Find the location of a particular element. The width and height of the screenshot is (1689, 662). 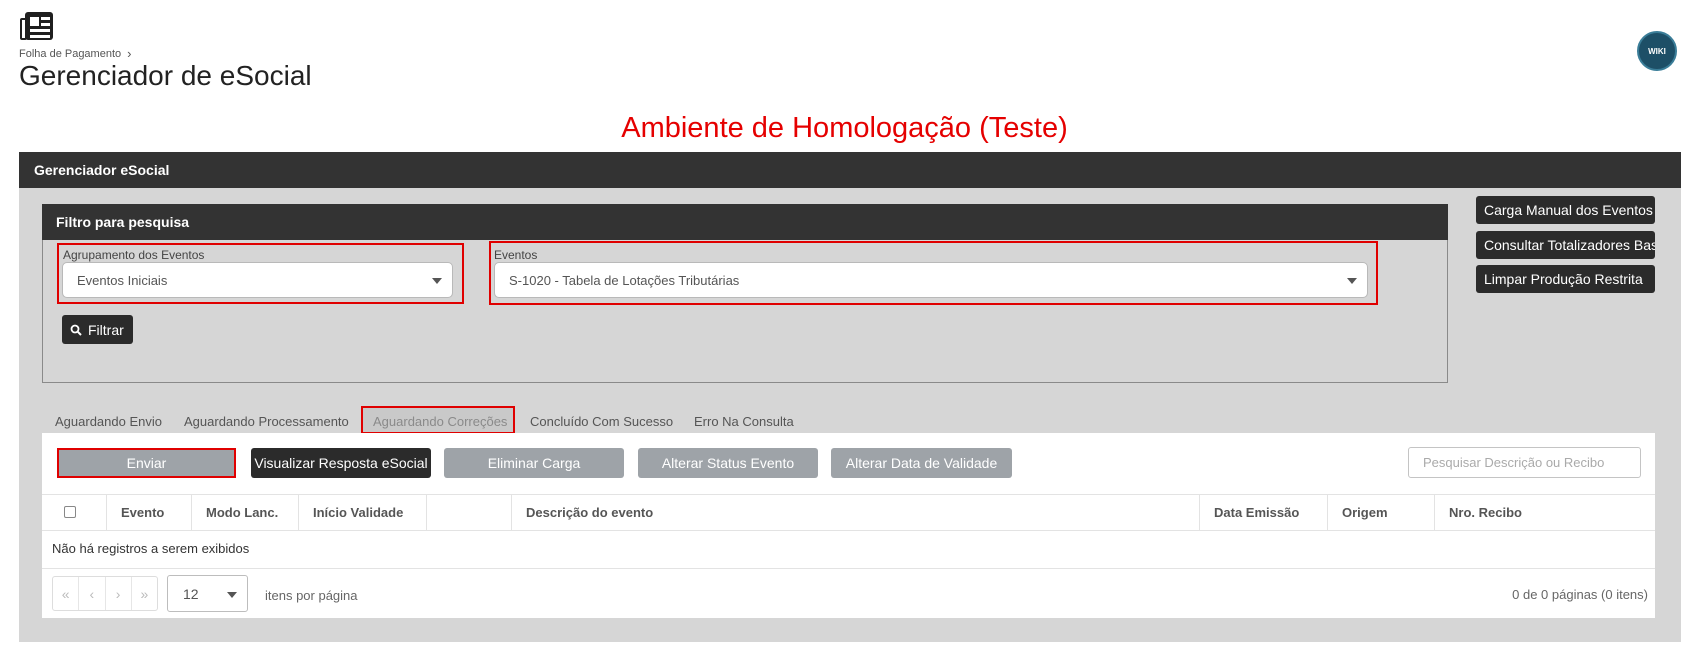

events-label: Eventos is located at coordinates (516, 255).